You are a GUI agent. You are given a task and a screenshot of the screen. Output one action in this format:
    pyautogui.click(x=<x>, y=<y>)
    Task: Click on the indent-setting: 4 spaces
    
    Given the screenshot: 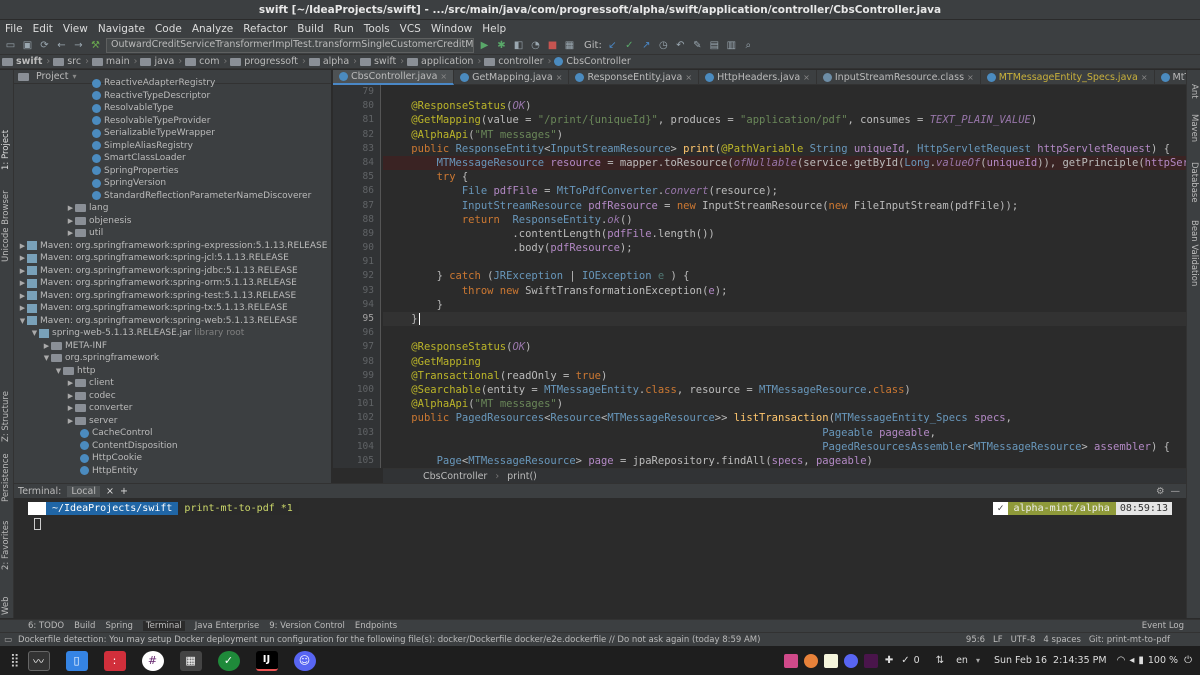 What is the action you would take?
    pyautogui.click(x=1065, y=640)
    